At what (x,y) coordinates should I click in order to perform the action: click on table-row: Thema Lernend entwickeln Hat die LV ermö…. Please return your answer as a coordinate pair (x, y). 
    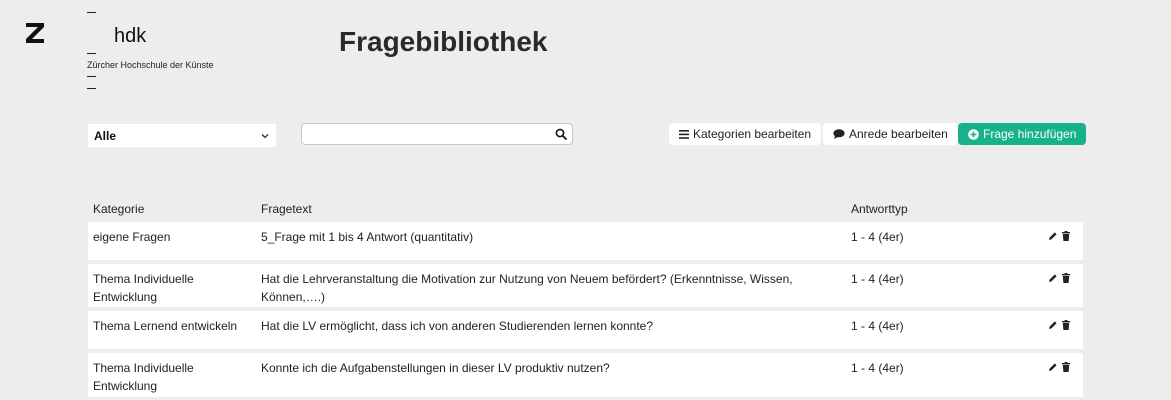
    Looking at the image, I should click on (585, 330).